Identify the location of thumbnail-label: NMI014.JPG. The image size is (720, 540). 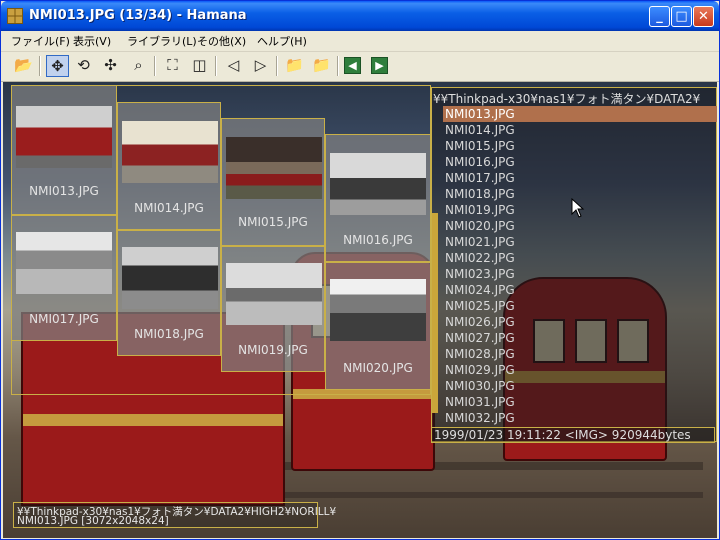
(169, 208).